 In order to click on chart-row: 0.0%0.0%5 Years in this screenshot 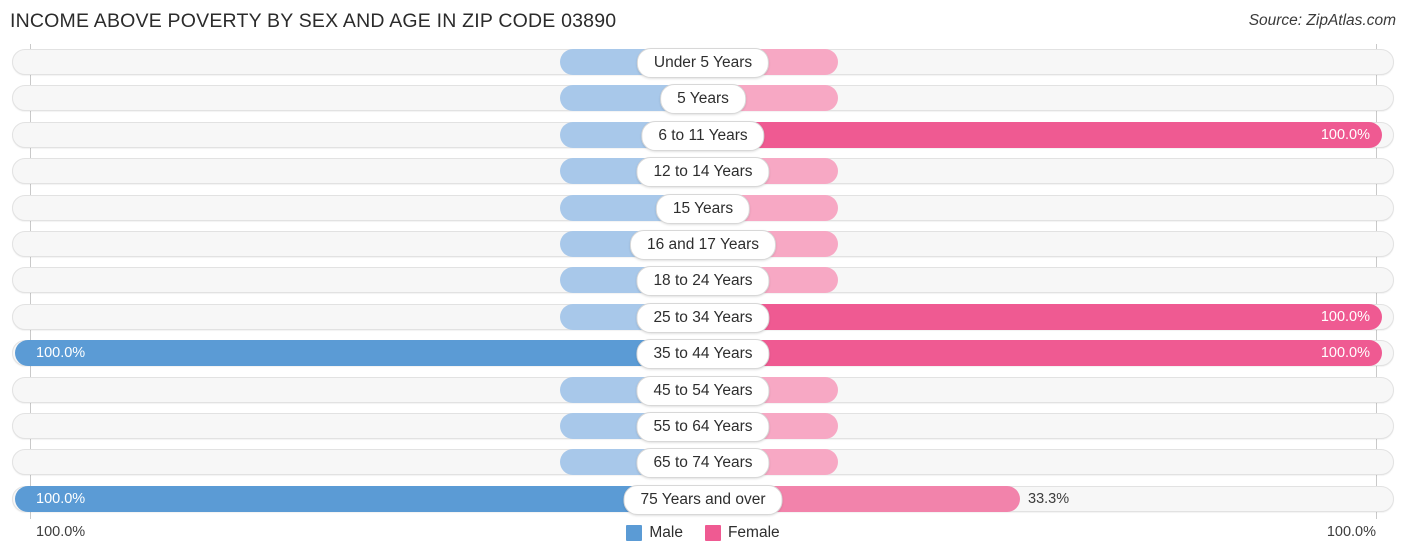, I will do `click(703, 98)`.